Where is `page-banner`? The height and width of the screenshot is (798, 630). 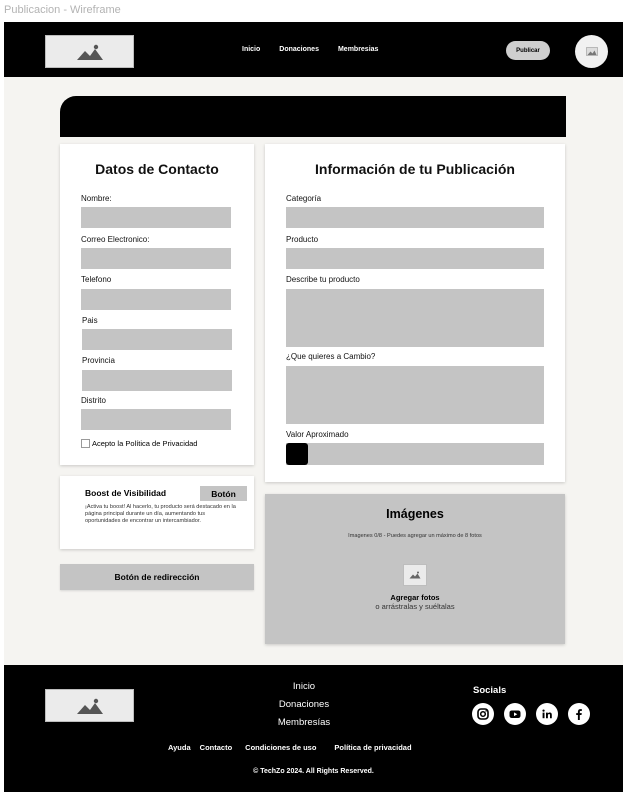 page-banner is located at coordinates (313, 116).